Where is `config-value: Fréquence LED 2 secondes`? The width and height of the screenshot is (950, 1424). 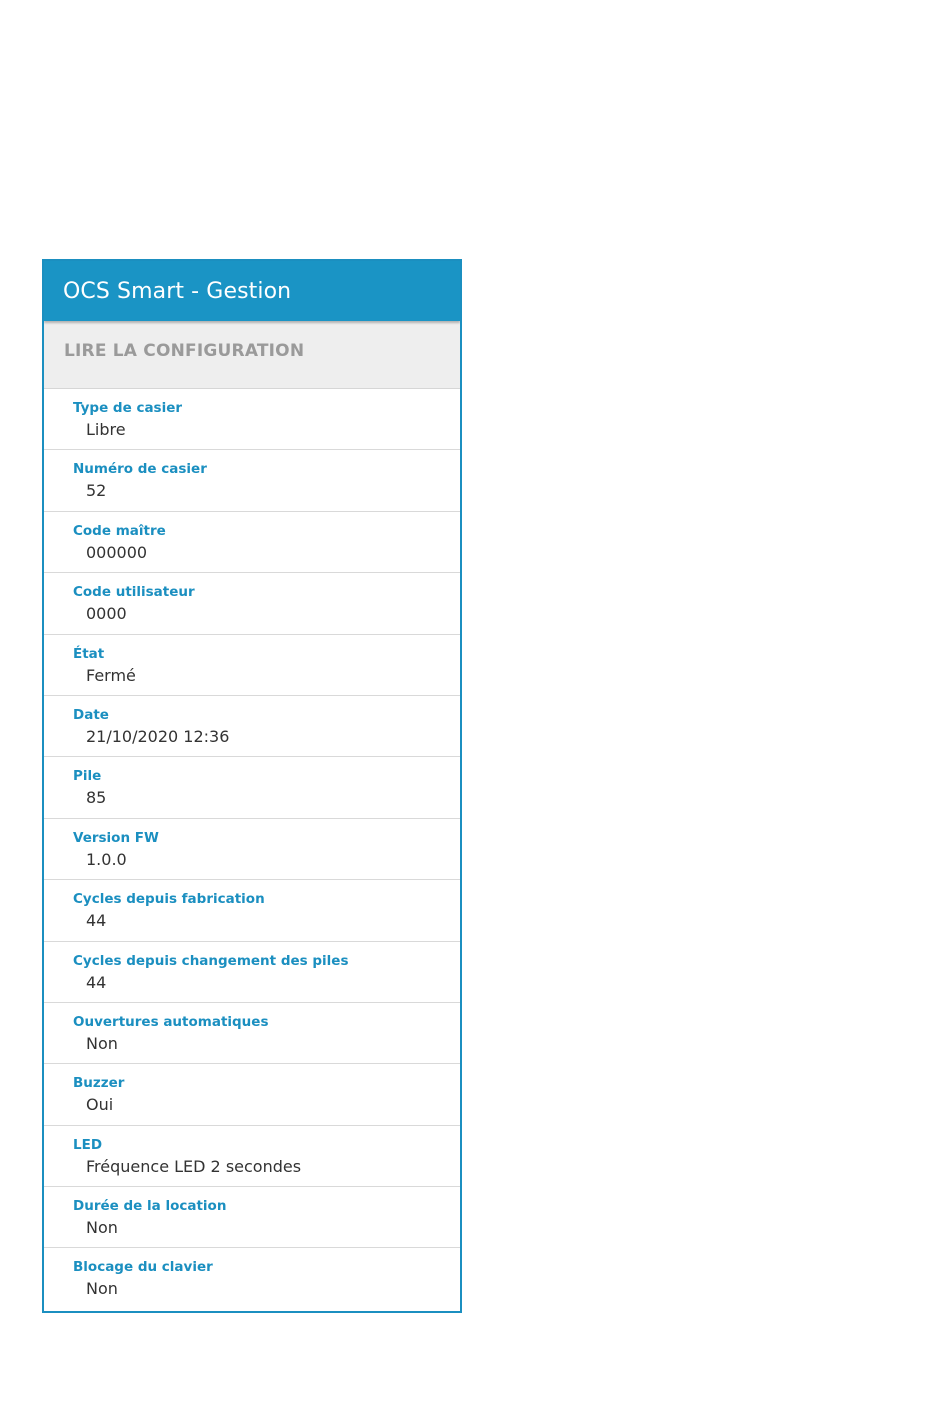
config-value: Fréquence LED 2 secondes is located at coordinates (194, 1166).